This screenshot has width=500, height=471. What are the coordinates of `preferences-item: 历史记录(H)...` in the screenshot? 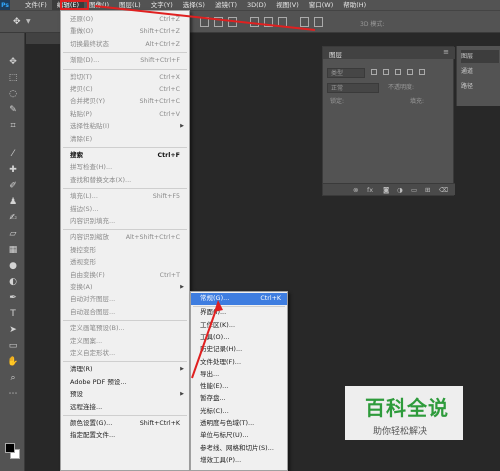 It's located at (239, 350).